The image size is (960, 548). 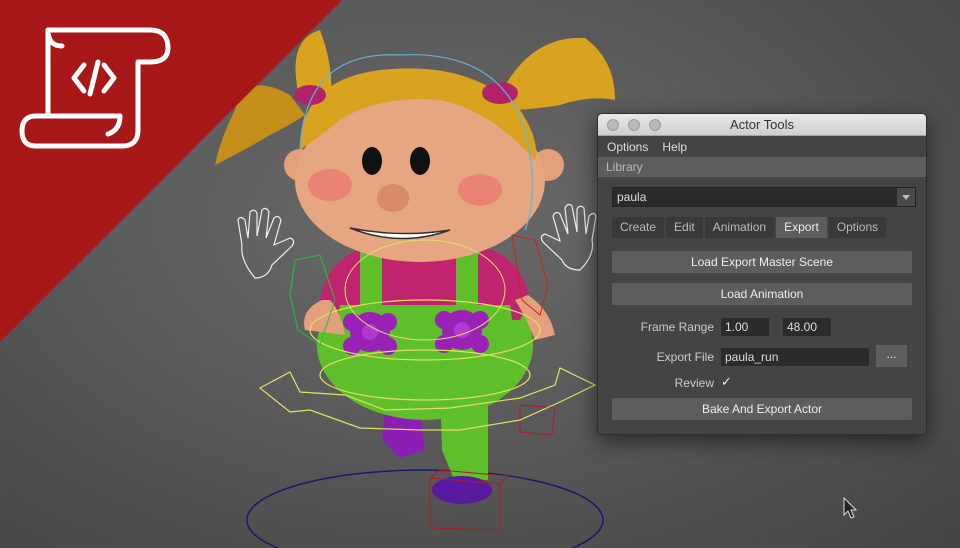 I want to click on menu-options: Options, so click(x=627, y=147).